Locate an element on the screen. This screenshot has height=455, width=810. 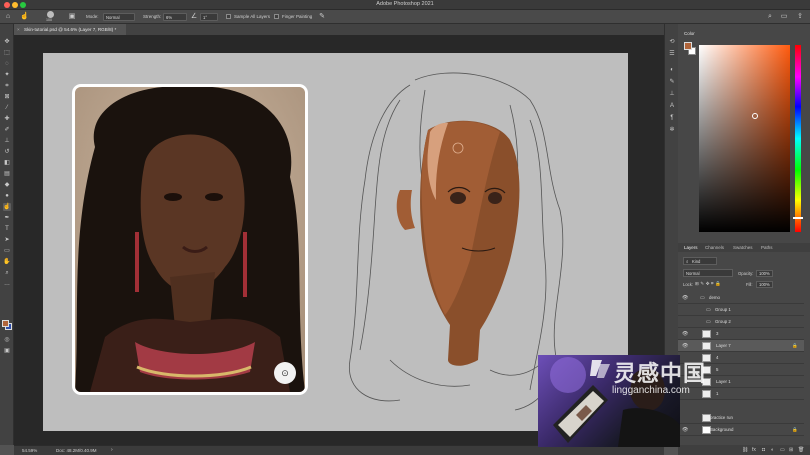
layer-row-layer-7: 👁 Layer 7 🔒 is located at coordinates (741, 346).